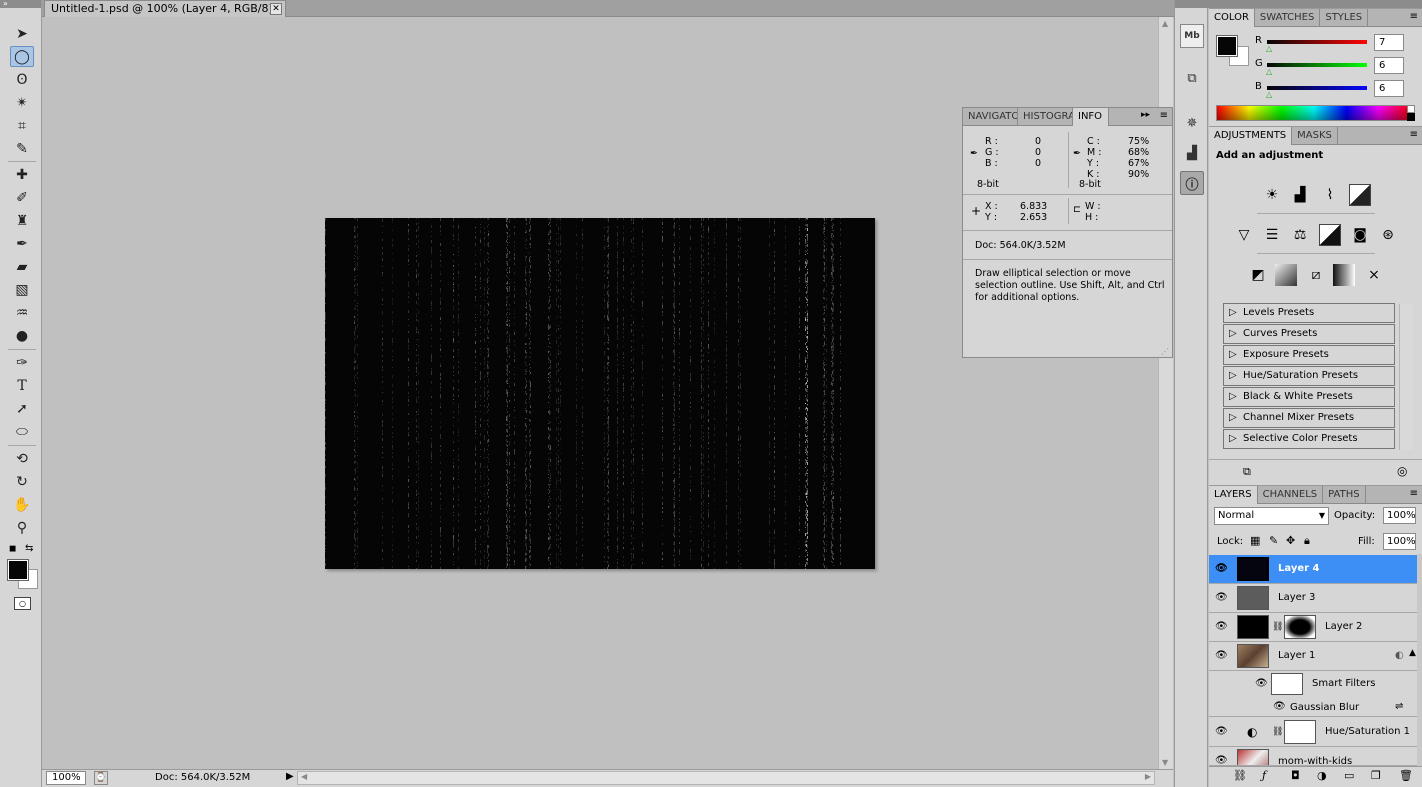 This screenshot has height=787, width=1422. Describe the element at coordinates (22, 527) in the screenshot. I see `zoom-icon: ⚲` at that location.